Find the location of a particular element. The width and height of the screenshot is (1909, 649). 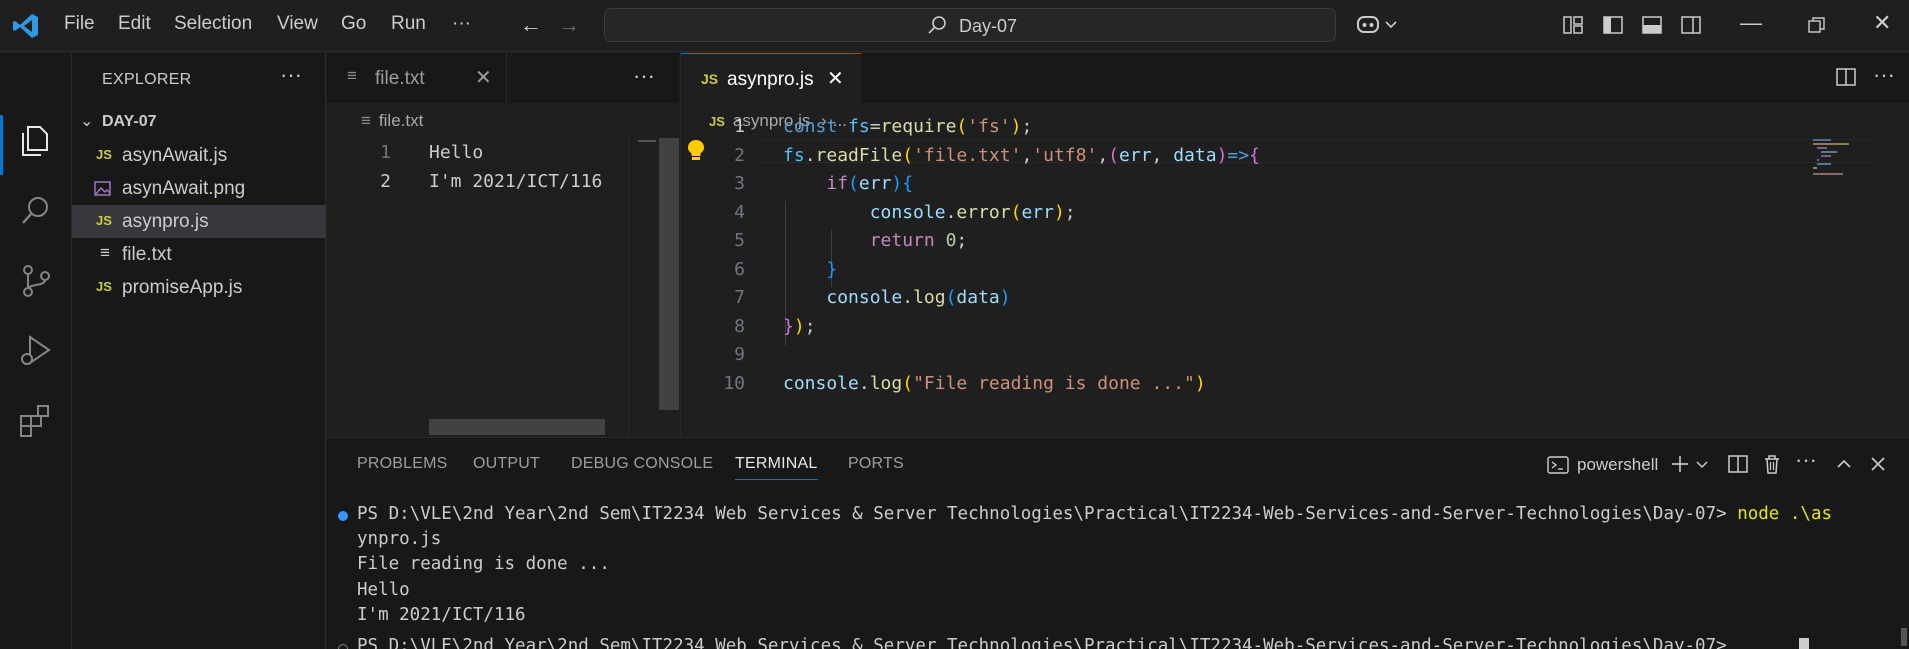

run-debug-icon is located at coordinates (36, 351).